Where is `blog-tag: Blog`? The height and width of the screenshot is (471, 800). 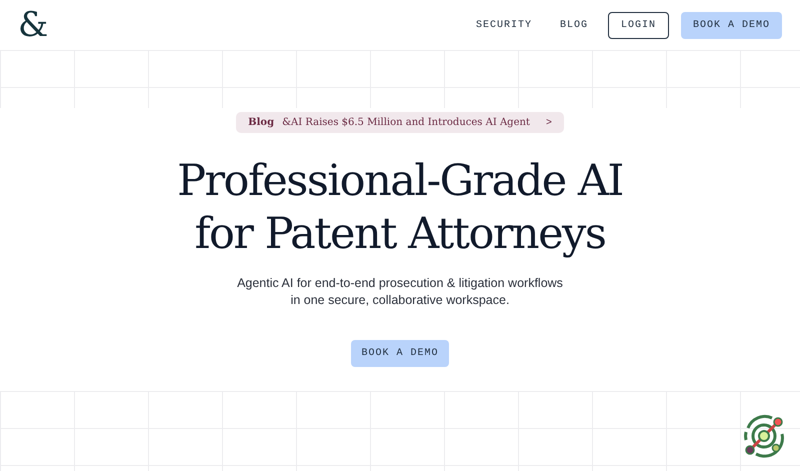 blog-tag: Blog is located at coordinates (261, 122).